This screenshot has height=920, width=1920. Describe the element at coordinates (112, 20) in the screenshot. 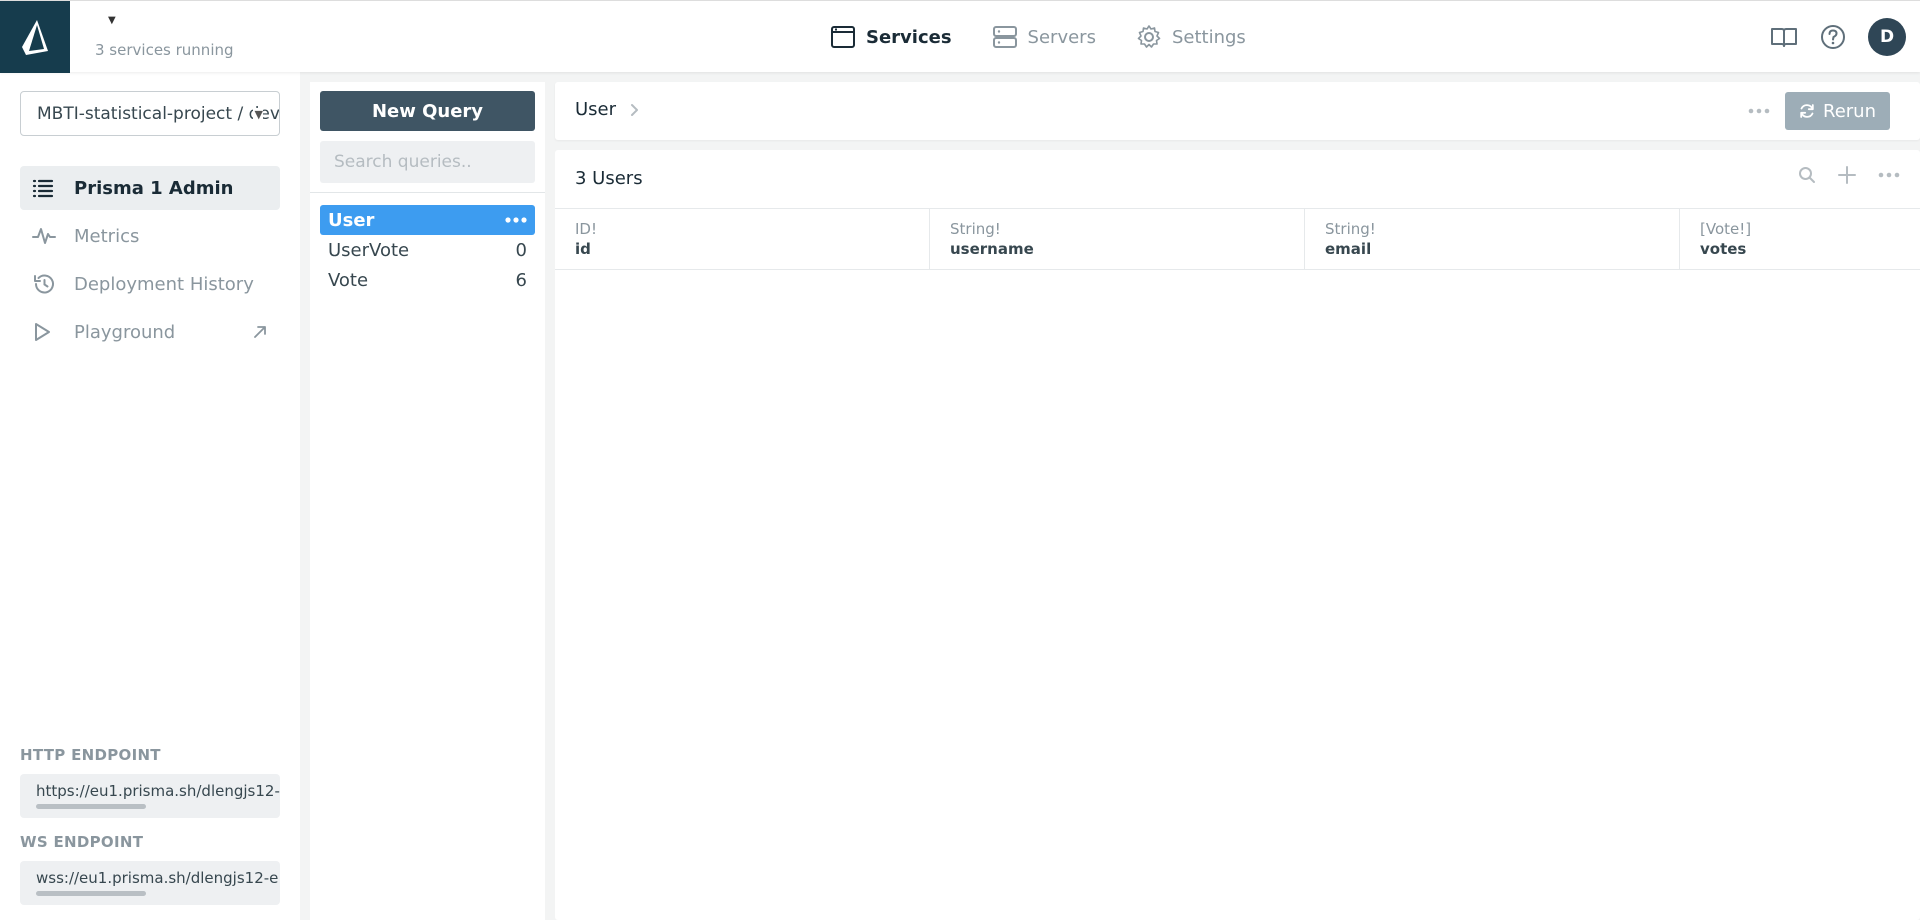

I see `project-dropdown-caret: ▼` at that location.